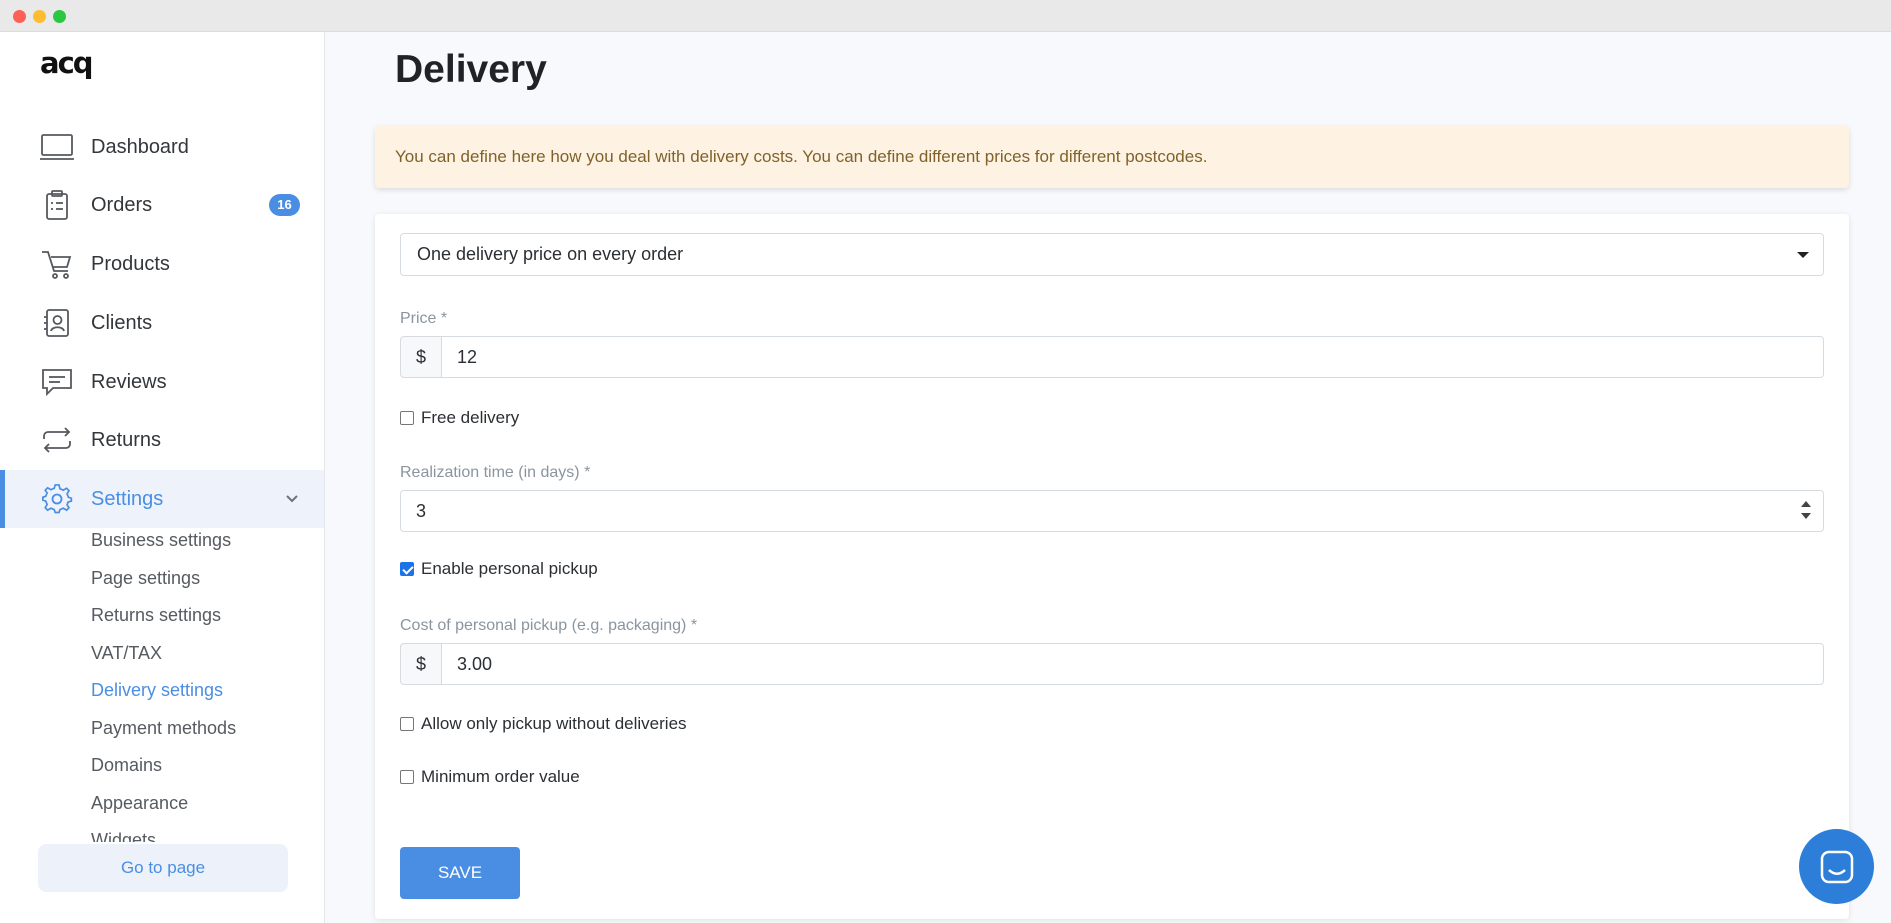 The image size is (1891, 923). Describe the element at coordinates (292, 499) in the screenshot. I see `chevron-down-icon` at that location.